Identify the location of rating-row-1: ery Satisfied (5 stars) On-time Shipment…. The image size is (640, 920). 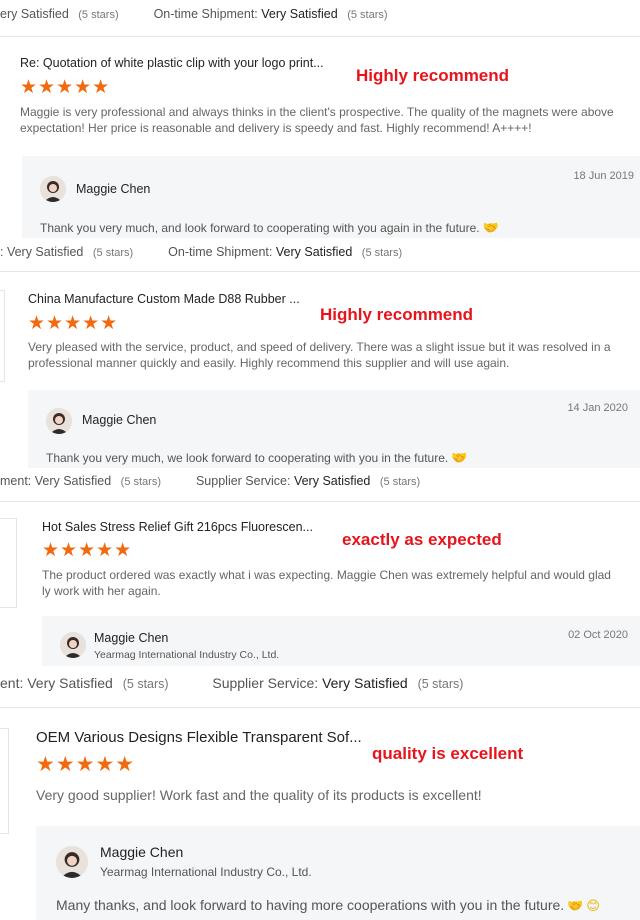
(194, 14).